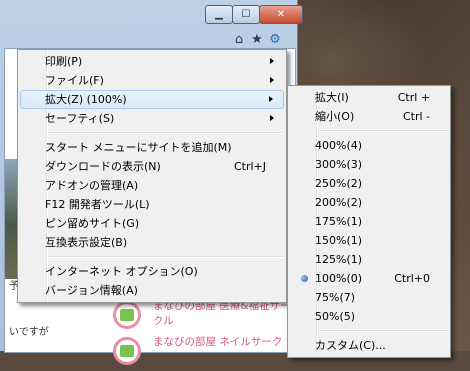 This screenshot has width=470, height=371. I want to click on menu-item: 拡大(I) Ctrl +, so click(369, 97).